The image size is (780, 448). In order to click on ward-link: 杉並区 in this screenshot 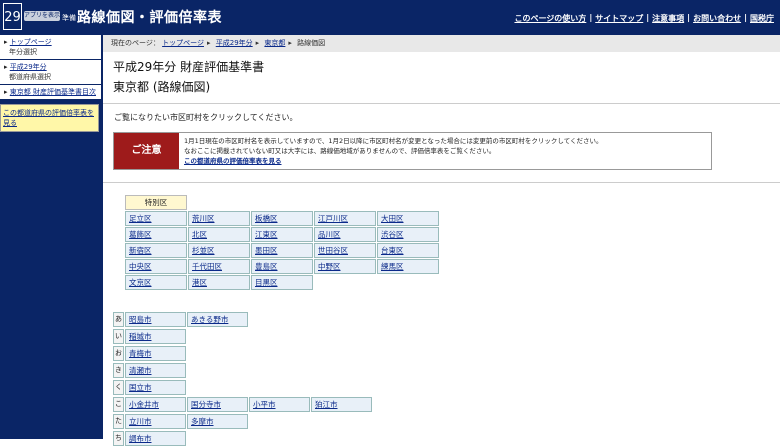, I will do `click(219, 250)`.